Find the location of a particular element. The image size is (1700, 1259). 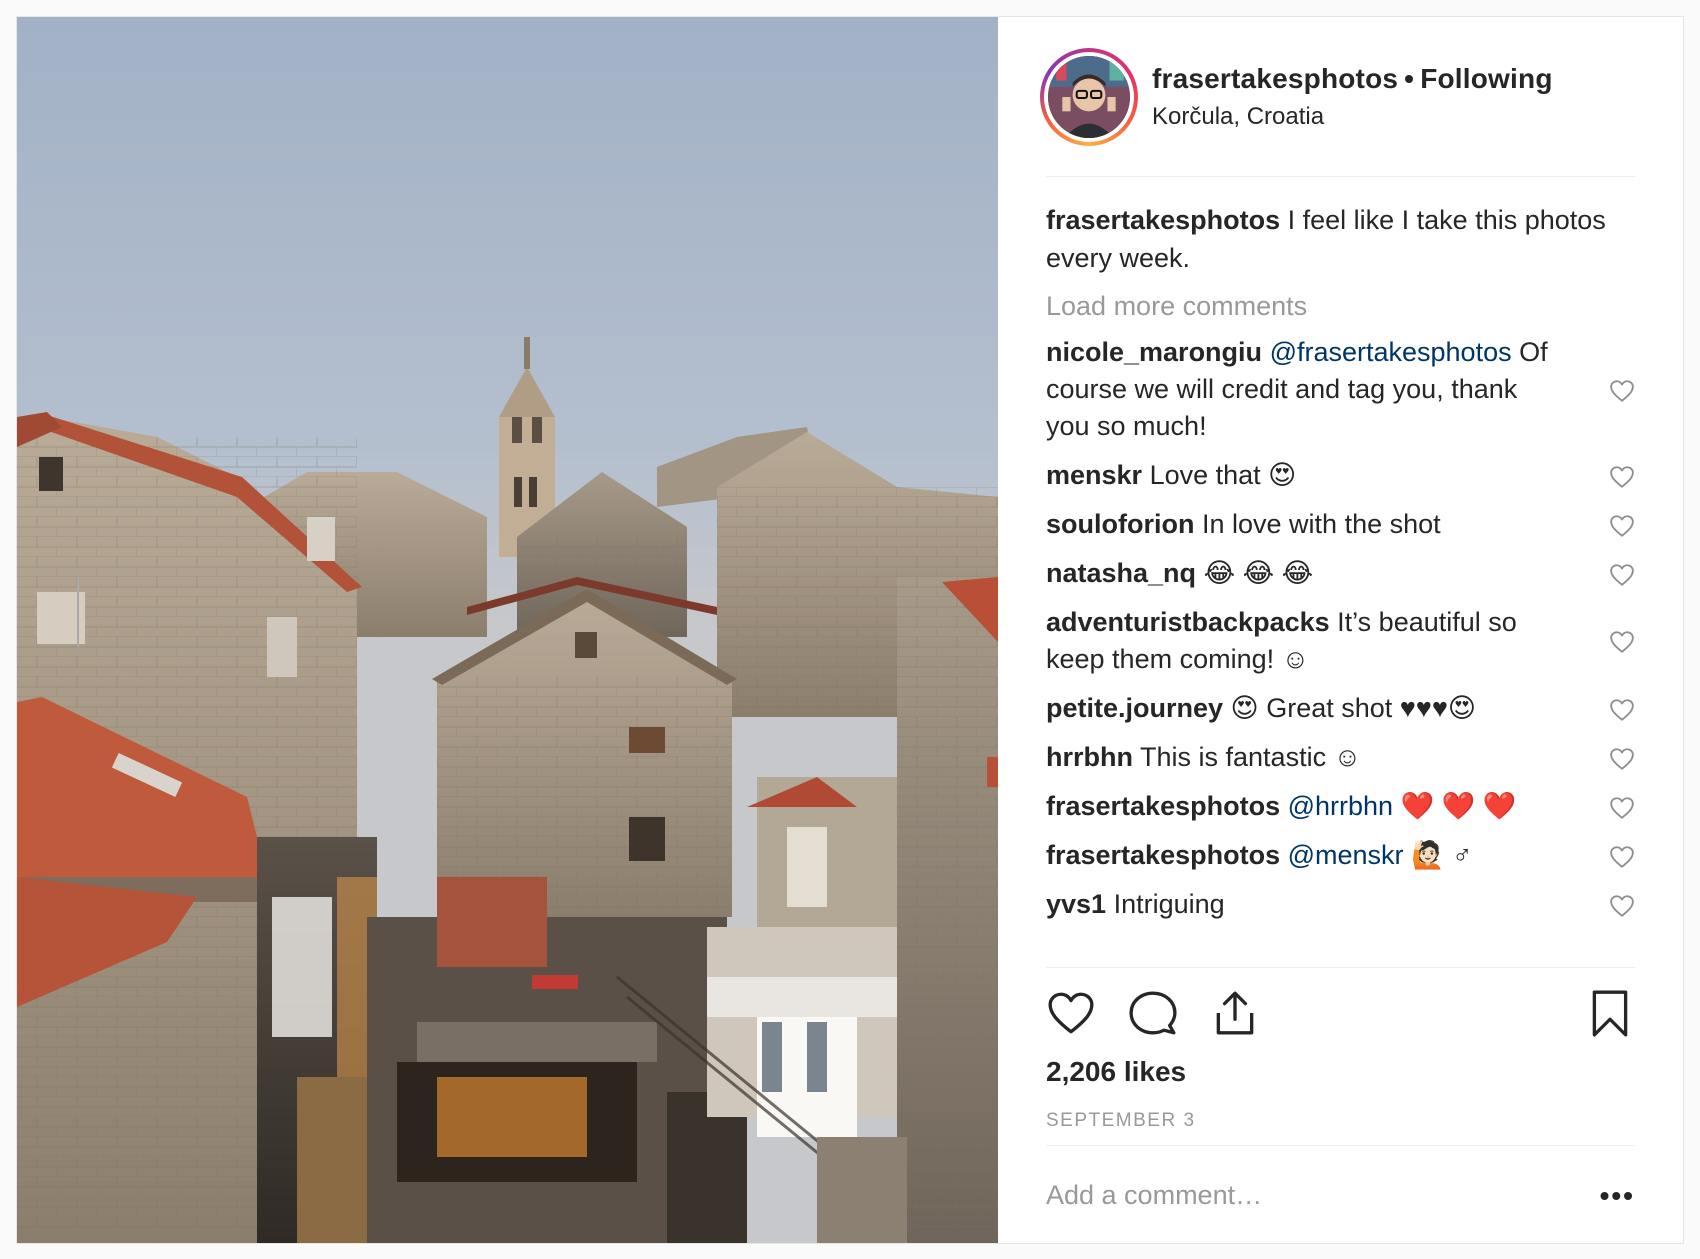

more-options-button: ••• is located at coordinates (1617, 1196).